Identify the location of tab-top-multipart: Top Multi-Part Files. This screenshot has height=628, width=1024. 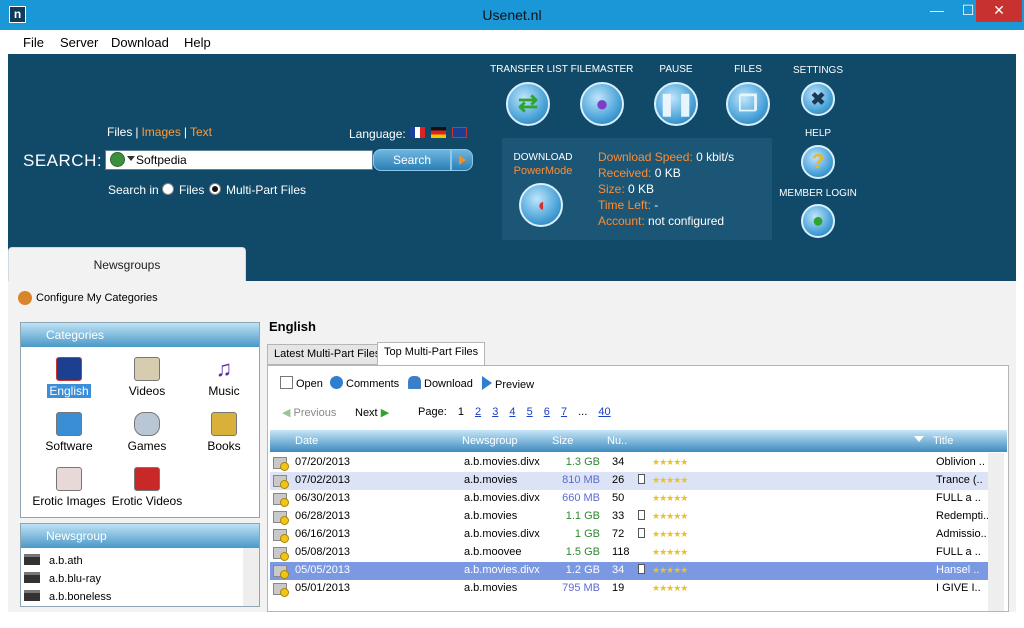
(431, 354).